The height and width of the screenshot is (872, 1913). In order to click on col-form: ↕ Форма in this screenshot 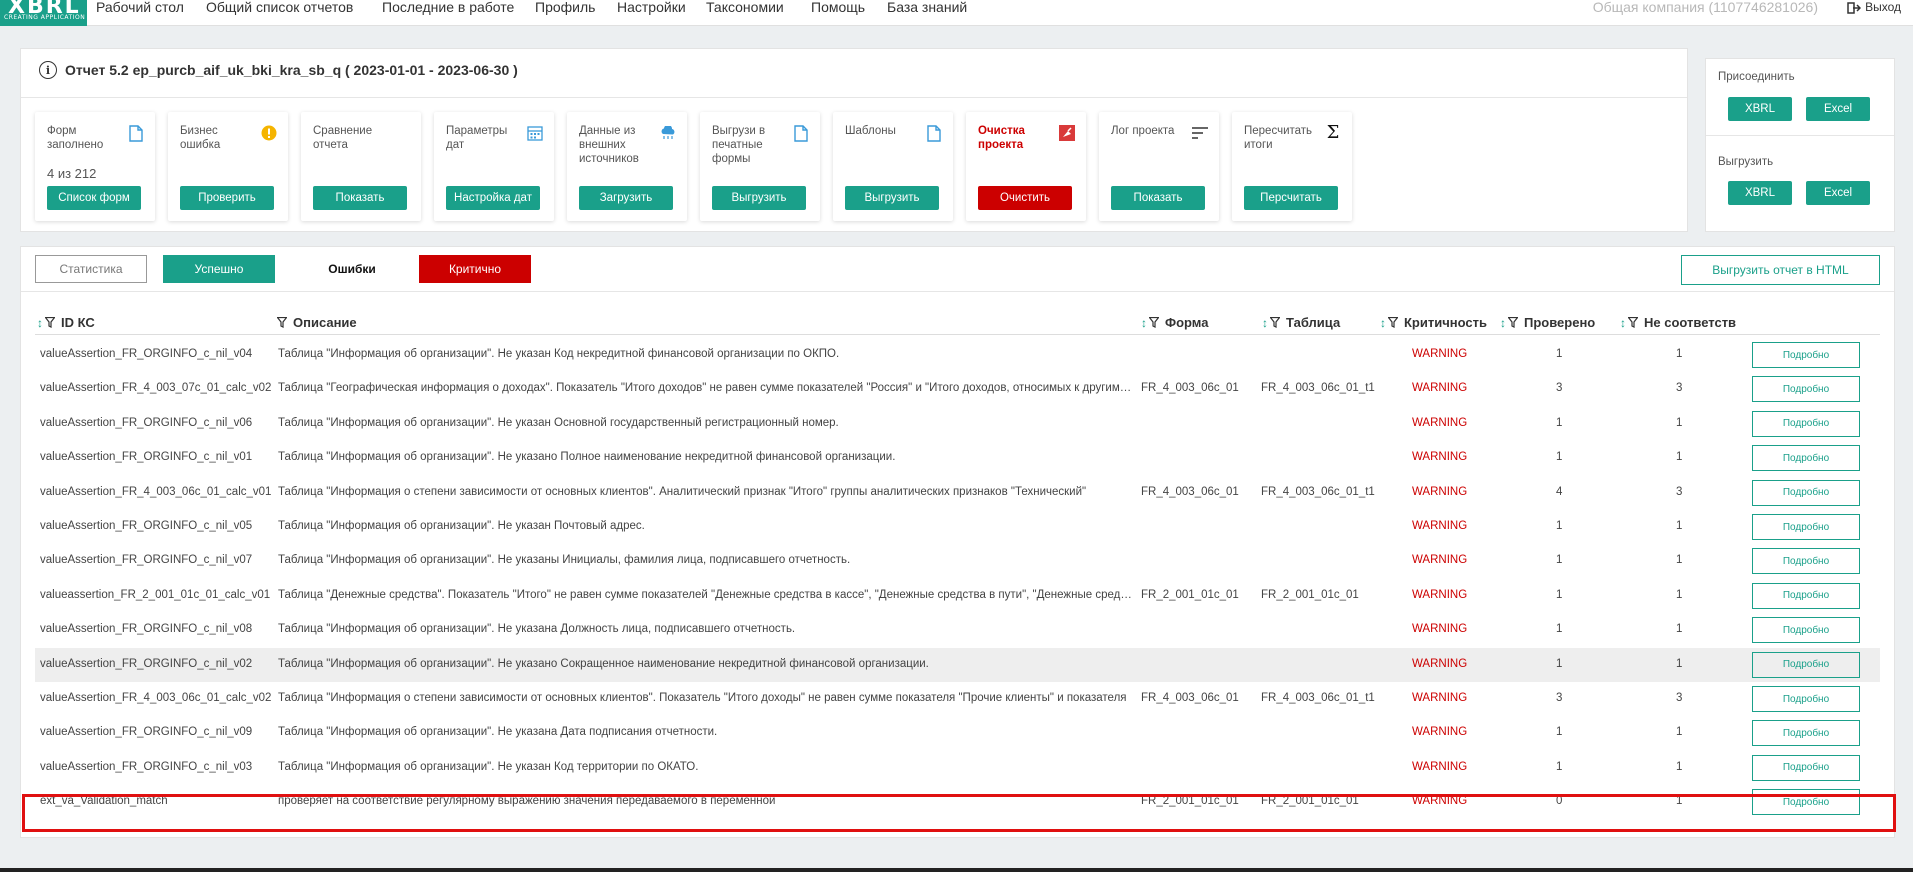, I will do `click(1196, 322)`.